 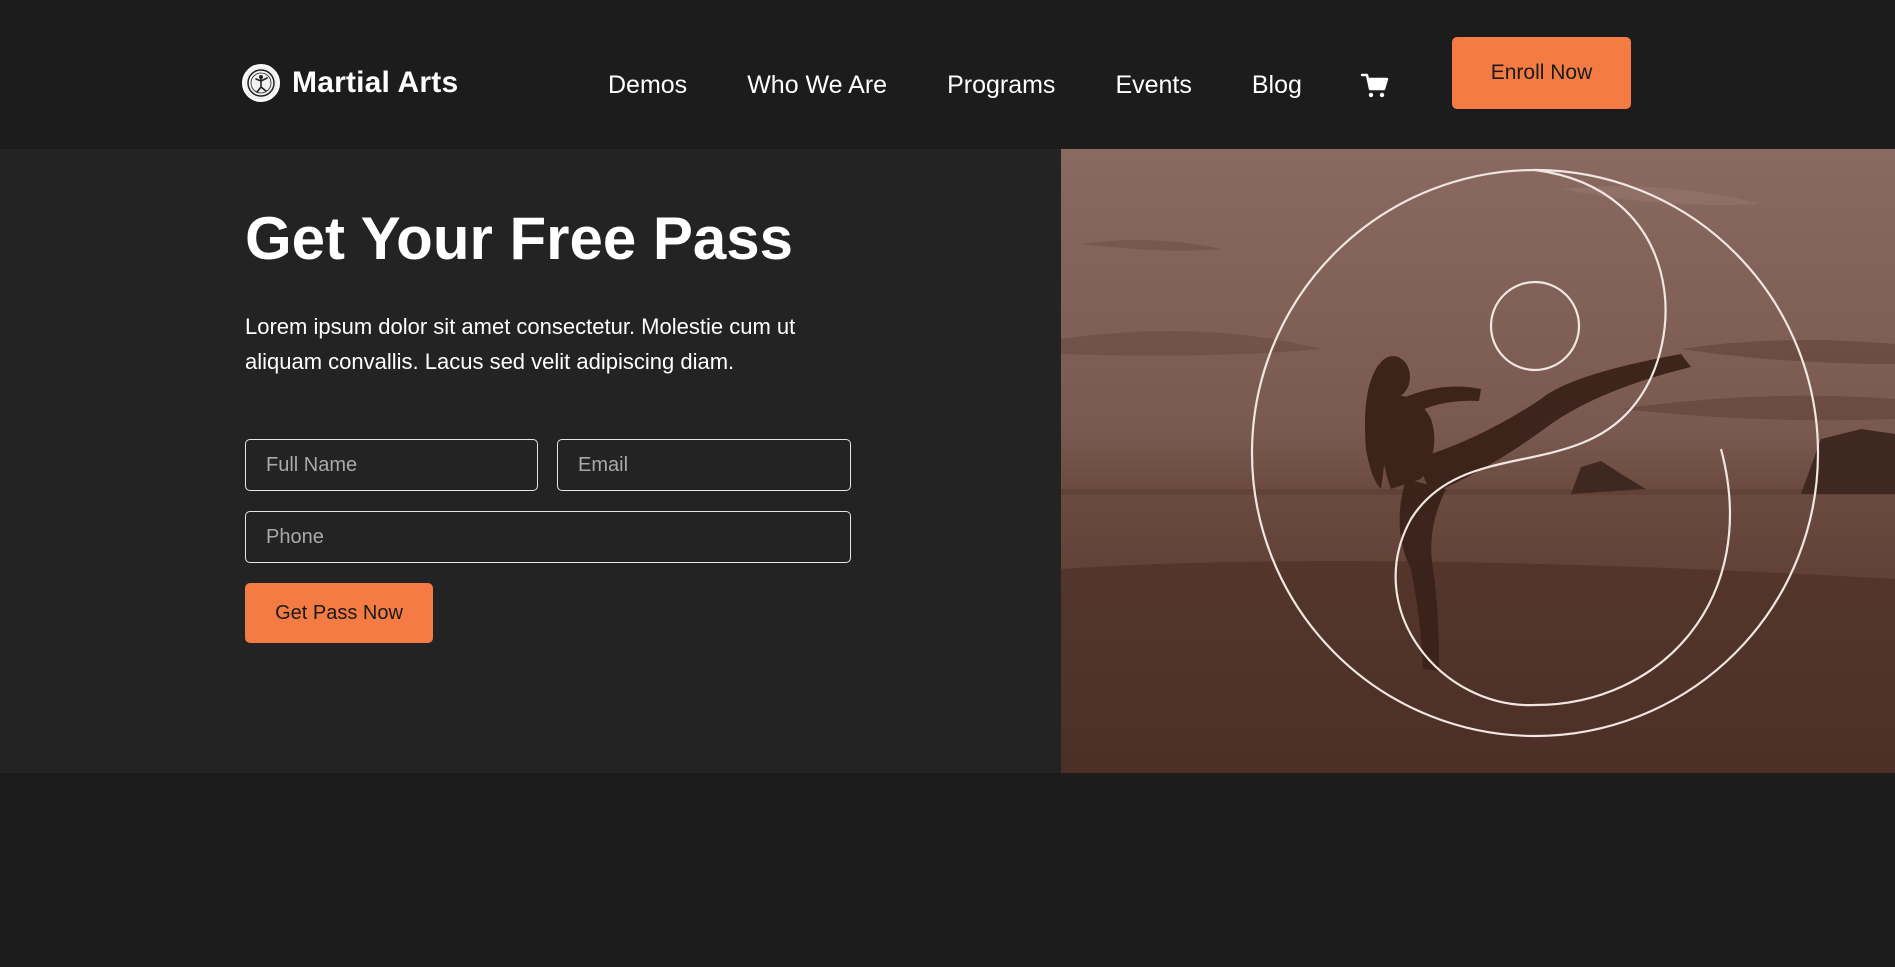 I want to click on nav-item-events: Events, so click(x=1153, y=85).